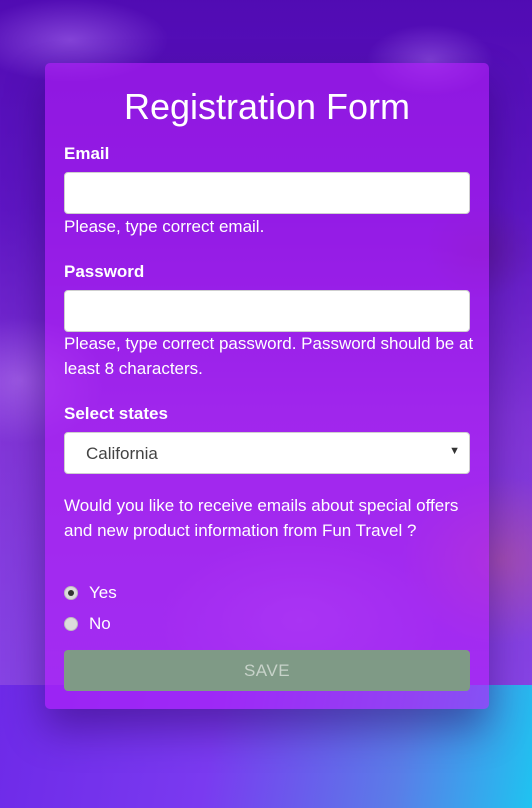 The width and height of the screenshot is (532, 808). Describe the element at coordinates (267, 453) in the screenshot. I see `states-select: California ▼` at that location.